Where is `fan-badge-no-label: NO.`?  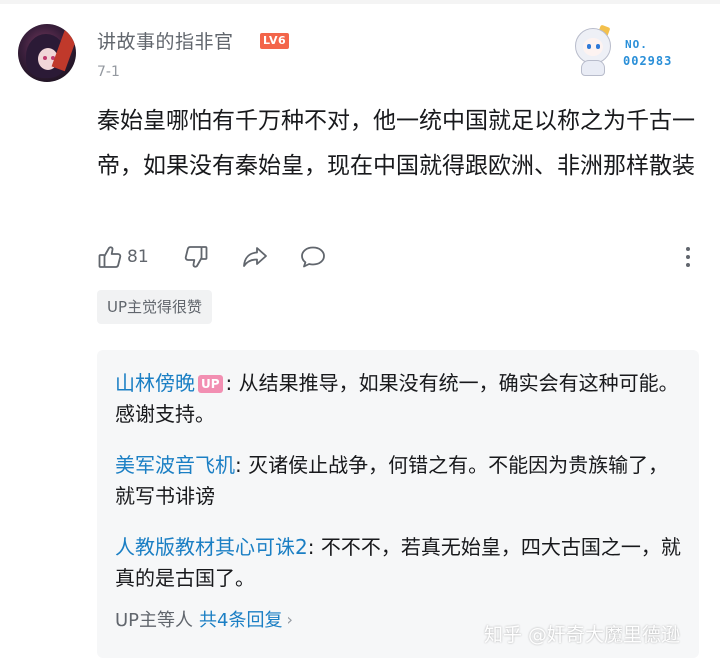
fan-badge-no-label: NO. is located at coordinates (636, 44).